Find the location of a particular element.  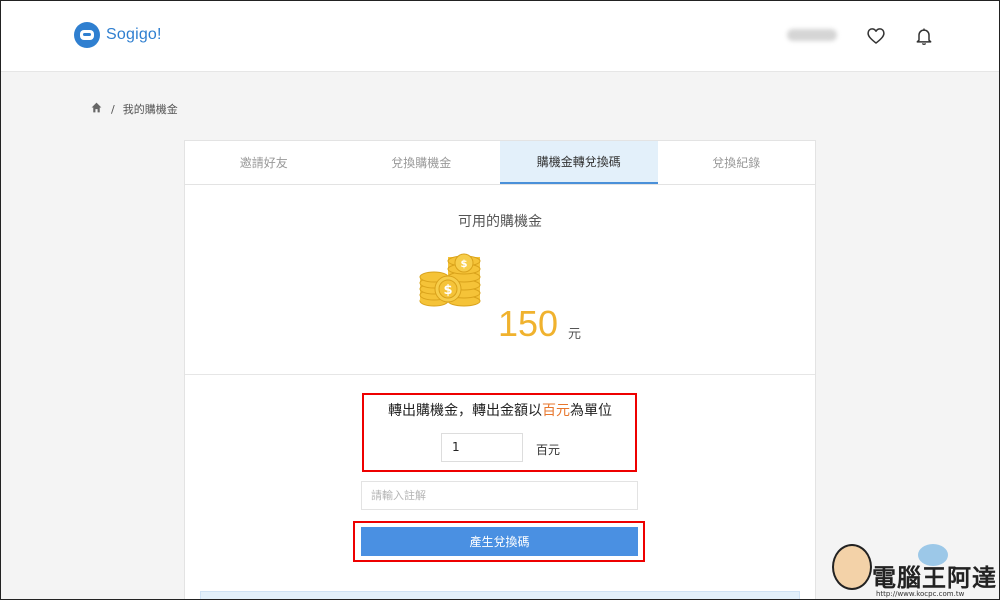

note-input is located at coordinates (499, 495).